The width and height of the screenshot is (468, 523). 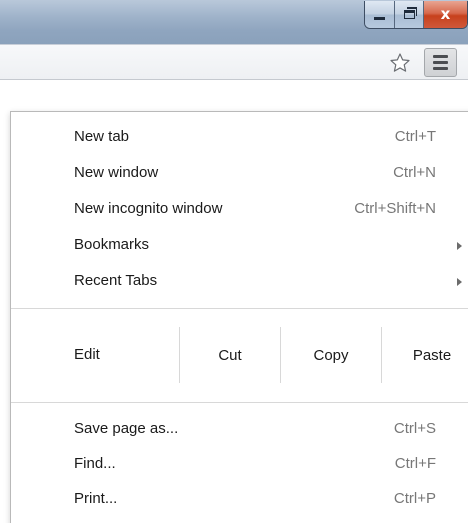 What do you see at coordinates (239, 210) in the screenshot?
I see `menu-item-new-incognito-window: New incognito window Ctrl+Shift+N` at bounding box center [239, 210].